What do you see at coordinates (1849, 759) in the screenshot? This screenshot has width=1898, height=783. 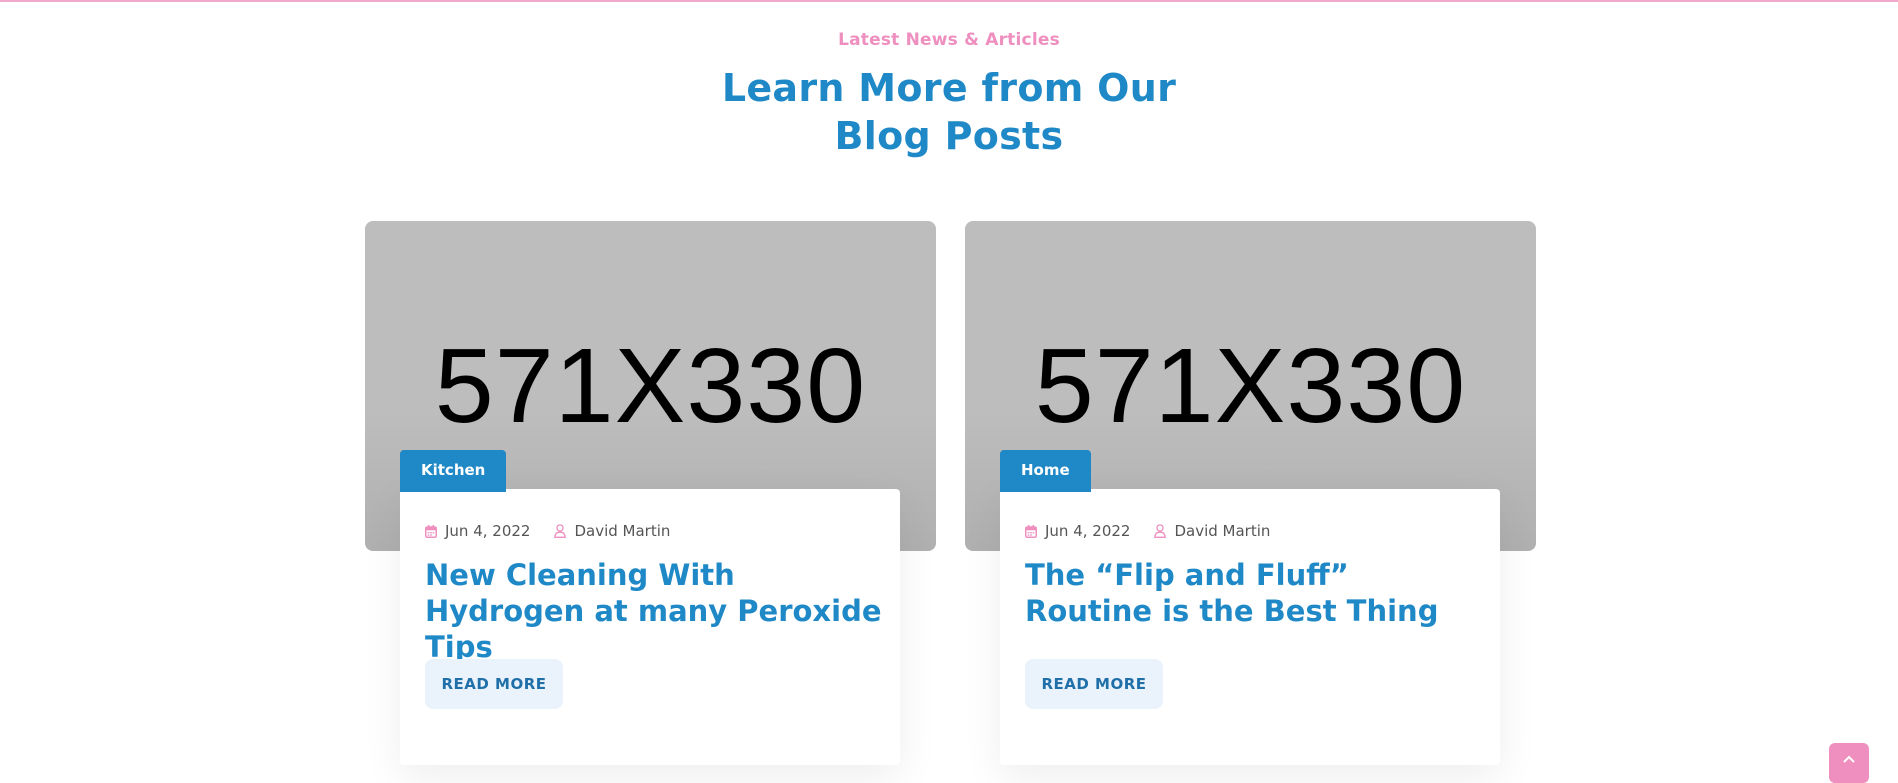 I see `chevron-up-icon` at bounding box center [1849, 759].